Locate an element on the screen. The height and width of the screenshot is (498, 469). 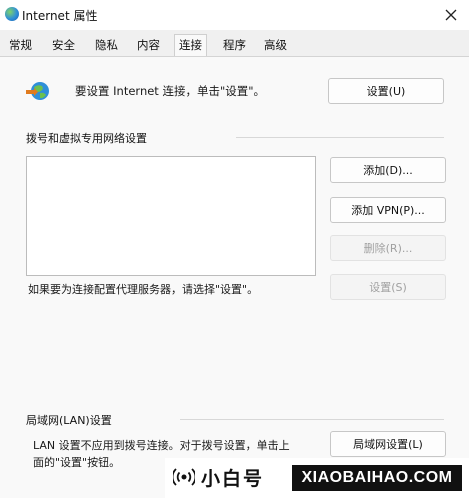
dialup-settings-button: 设置(S) is located at coordinates (388, 287).